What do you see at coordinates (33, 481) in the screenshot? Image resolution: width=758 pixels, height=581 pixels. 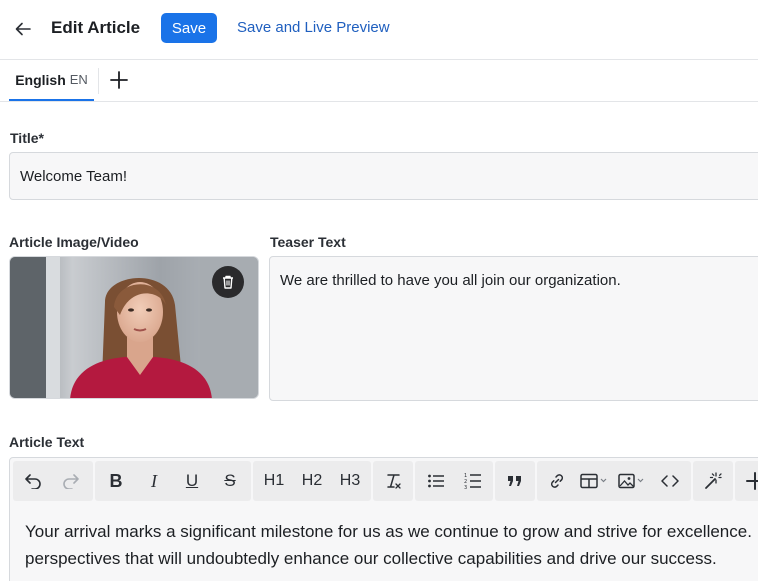 I see `undo-icon` at bounding box center [33, 481].